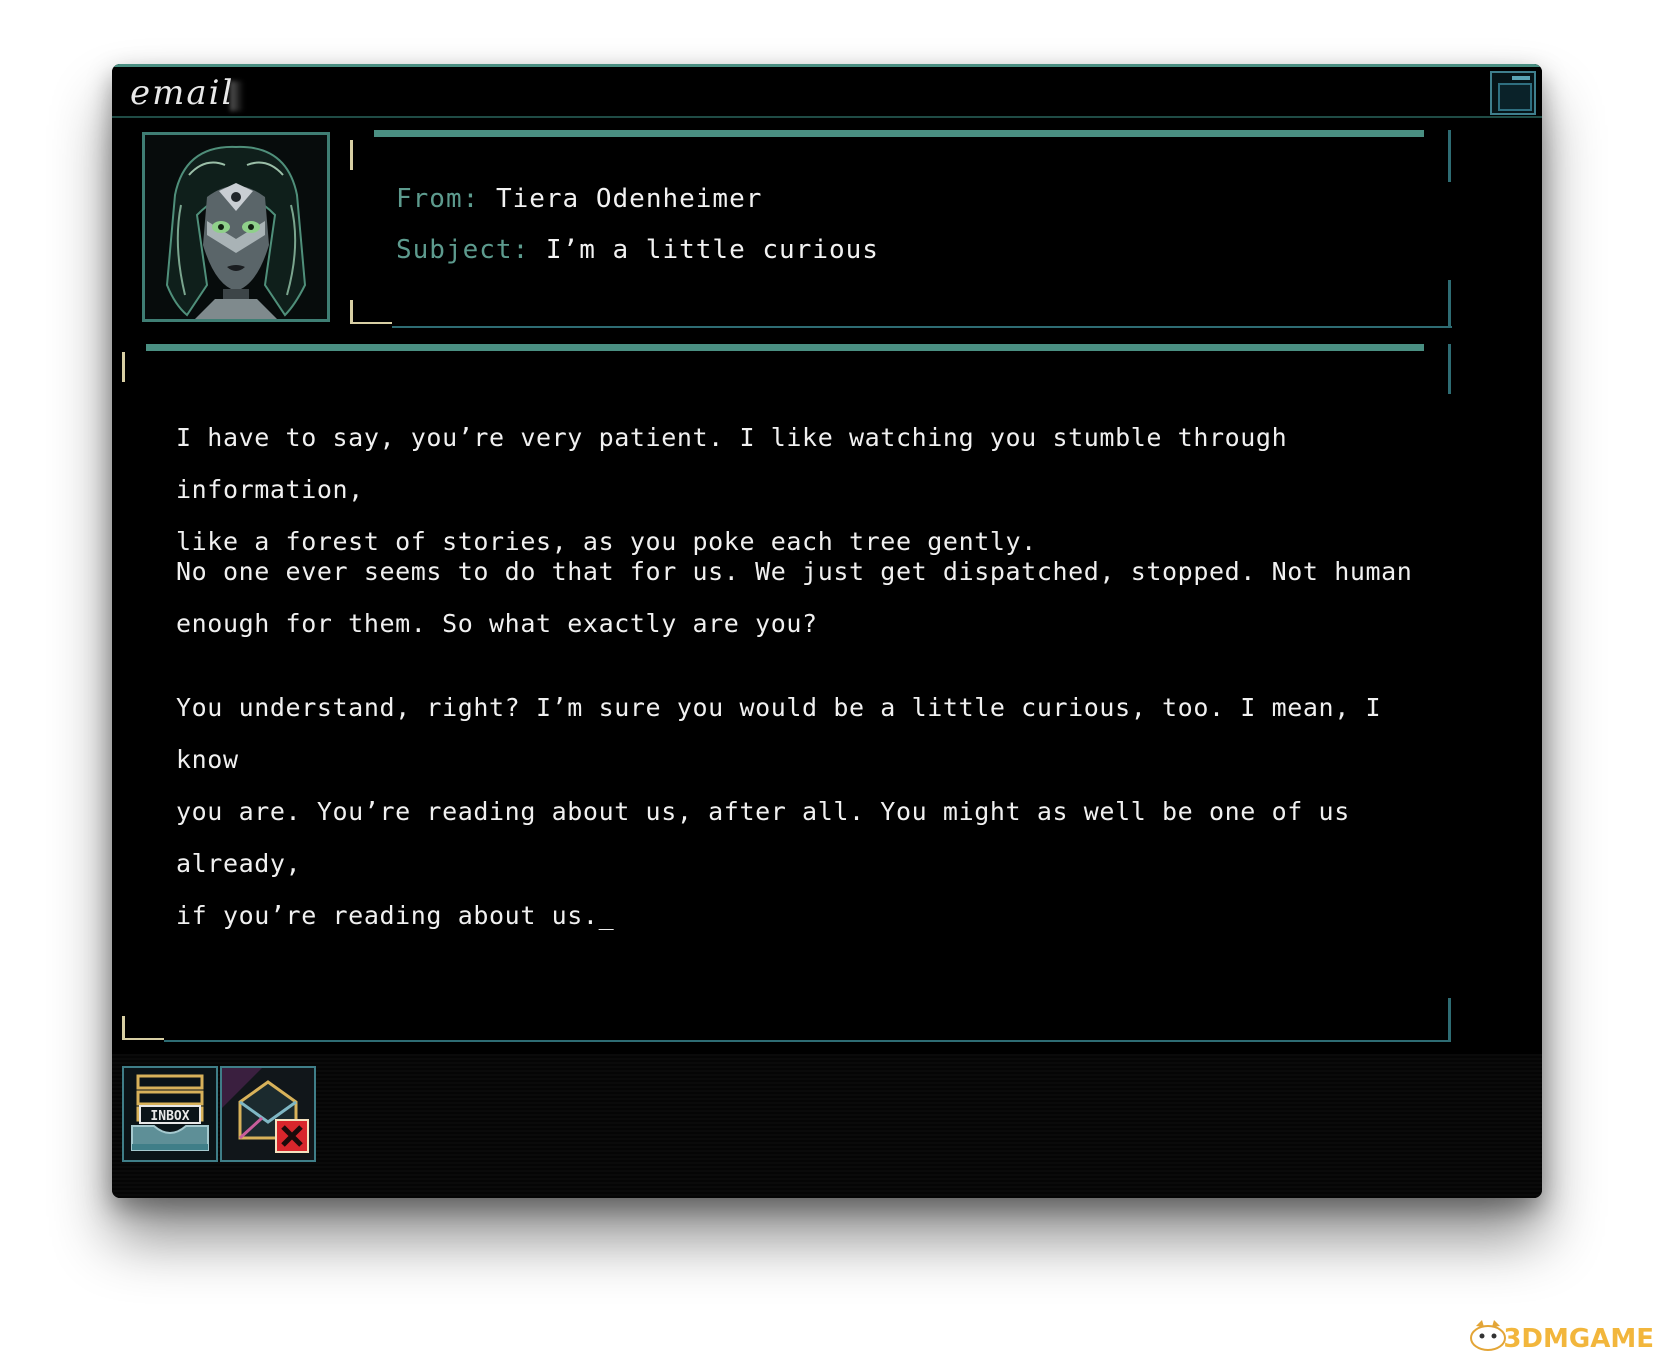 This screenshot has height=1358, width=1654. I want to click on window-maximize-icon, so click(1513, 93).